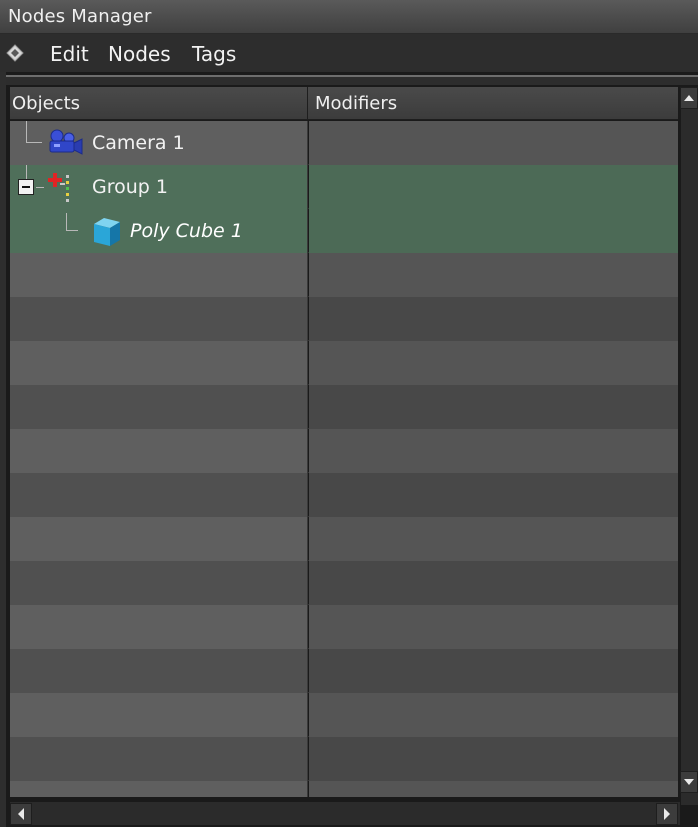  Describe the element at coordinates (58, 187) in the screenshot. I see `group-icon` at that location.